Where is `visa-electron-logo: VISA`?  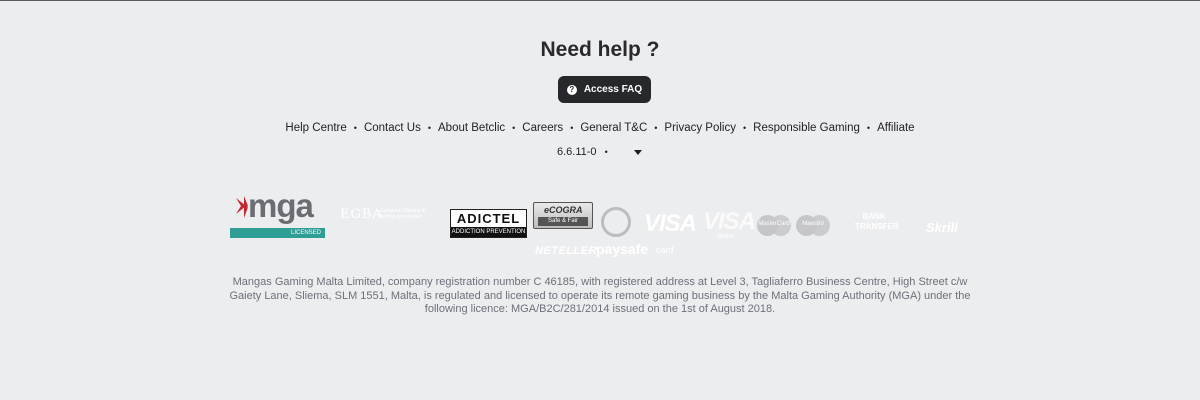
visa-electron-logo: VISA is located at coordinates (670, 223).